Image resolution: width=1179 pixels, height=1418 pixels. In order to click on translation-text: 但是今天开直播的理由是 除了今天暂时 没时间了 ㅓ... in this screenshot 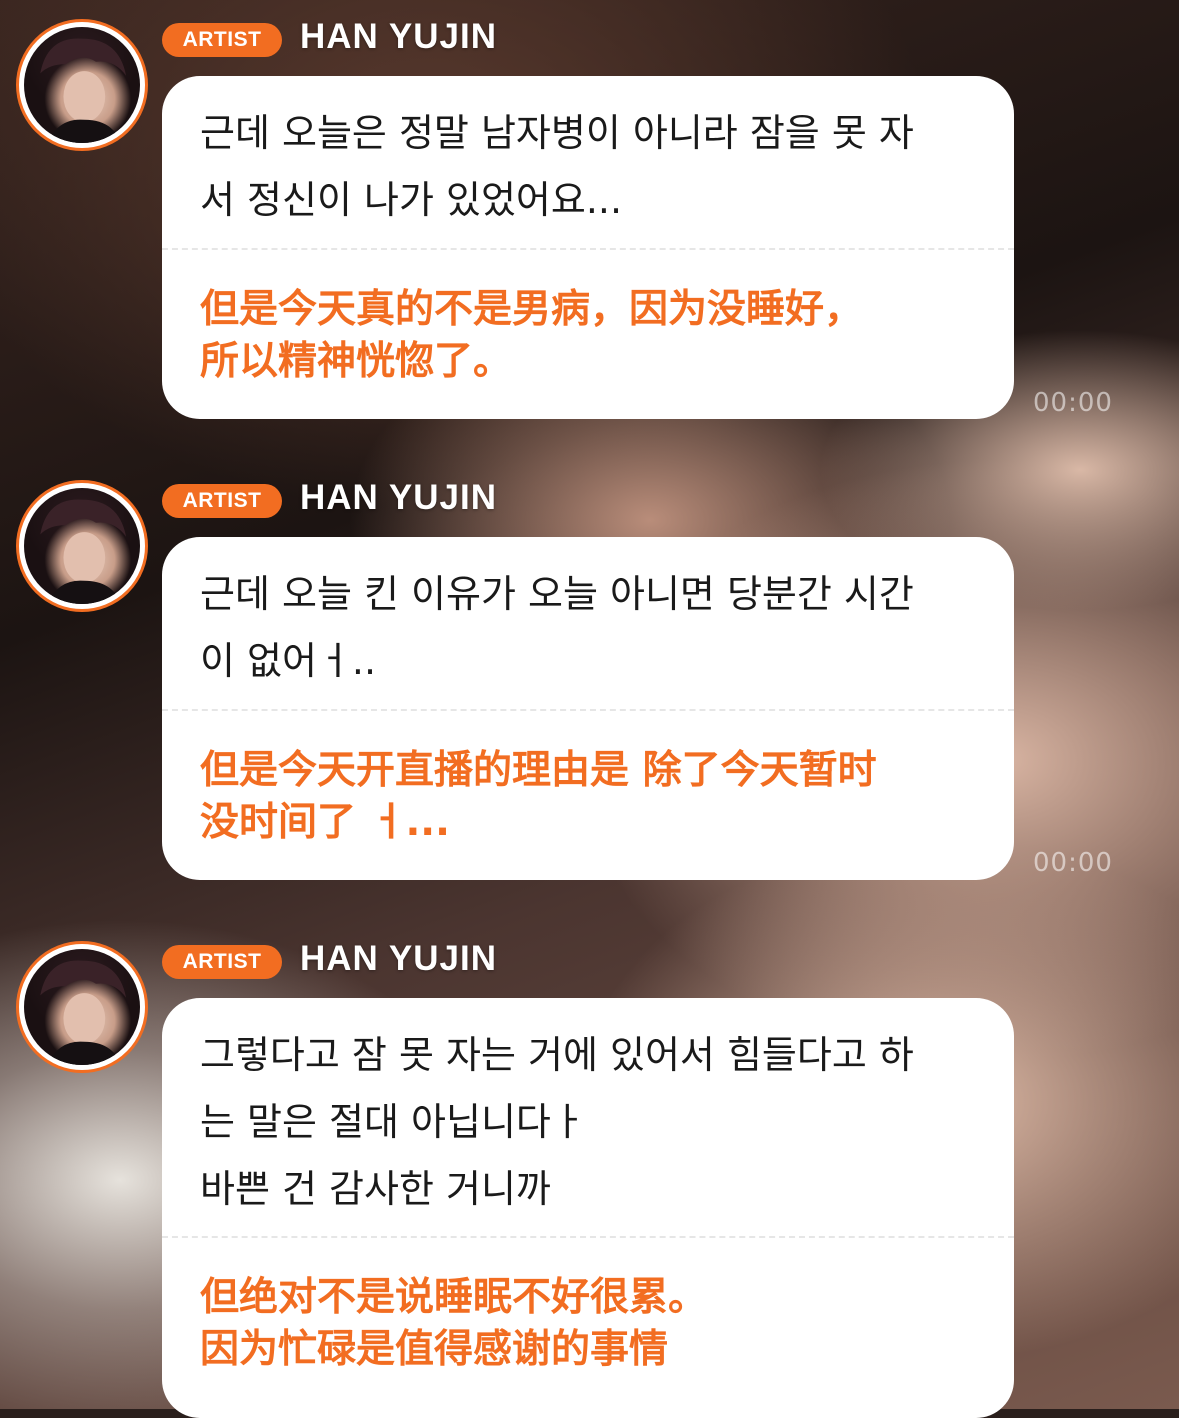, I will do `click(538, 796)`.